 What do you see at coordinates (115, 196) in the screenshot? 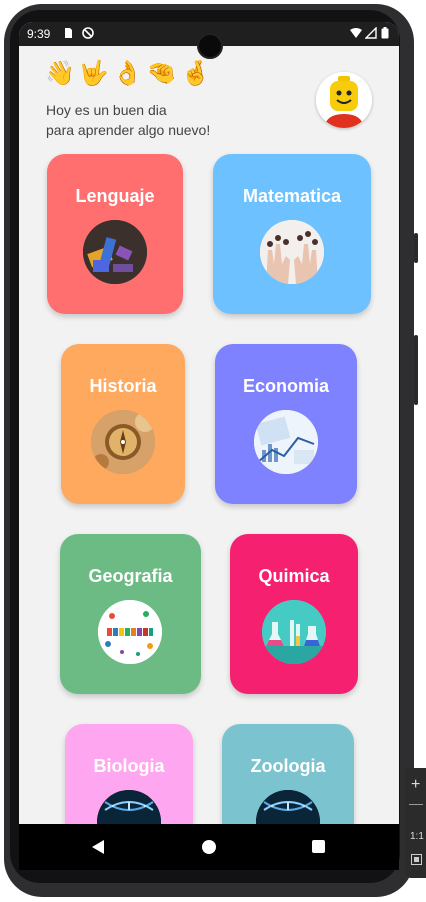
I see `subject-title: Lenguaje` at bounding box center [115, 196].